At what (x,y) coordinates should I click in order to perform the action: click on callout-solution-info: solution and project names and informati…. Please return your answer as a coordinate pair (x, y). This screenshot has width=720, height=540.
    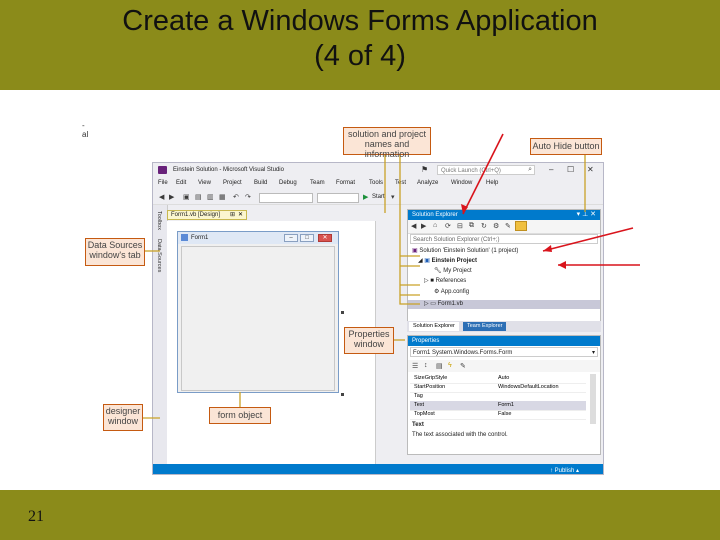
    Looking at the image, I should click on (387, 143).